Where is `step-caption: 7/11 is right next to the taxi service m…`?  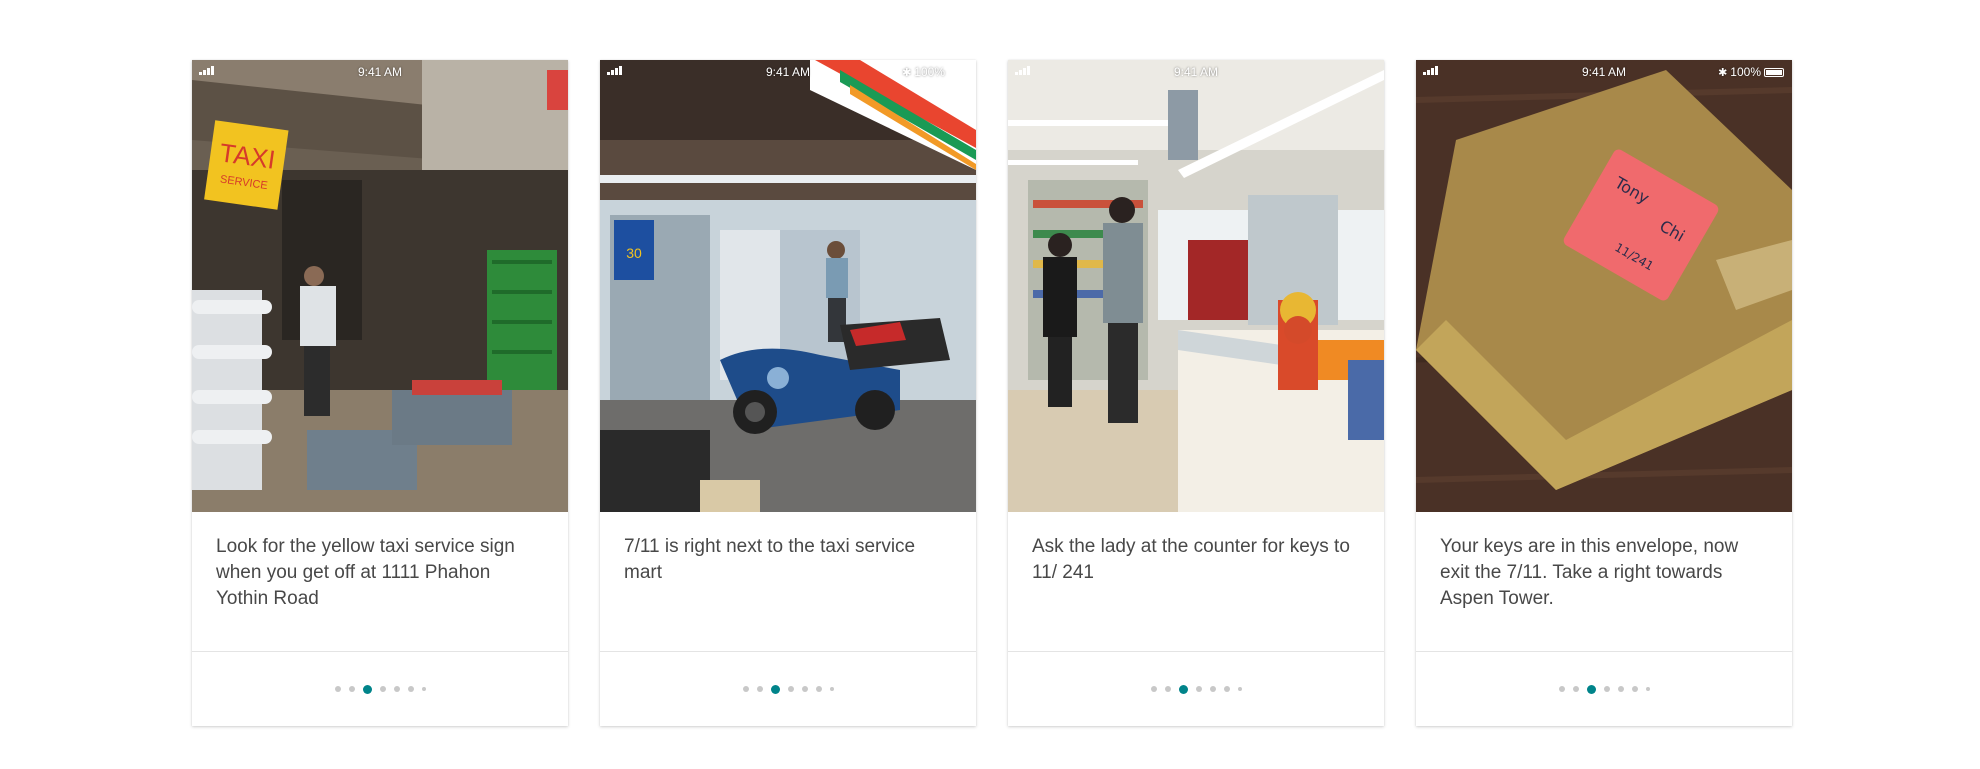 step-caption: 7/11 is right next to the taxi service m… is located at coordinates (788, 582).